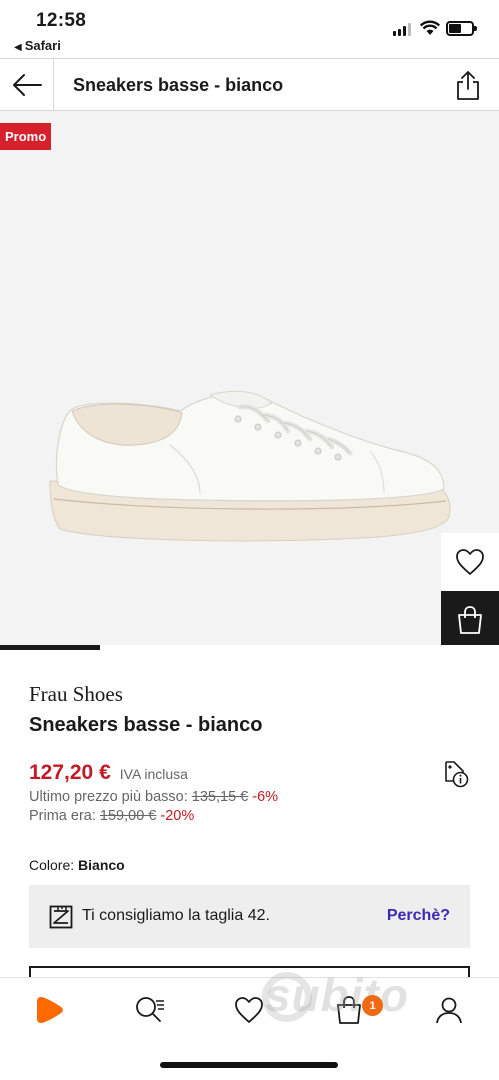 This screenshot has width=499, height=1080. What do you see at coordinates (27, 85) in the screenshot?
I see `arrow-left-icon` at bounding box center [27, 85].